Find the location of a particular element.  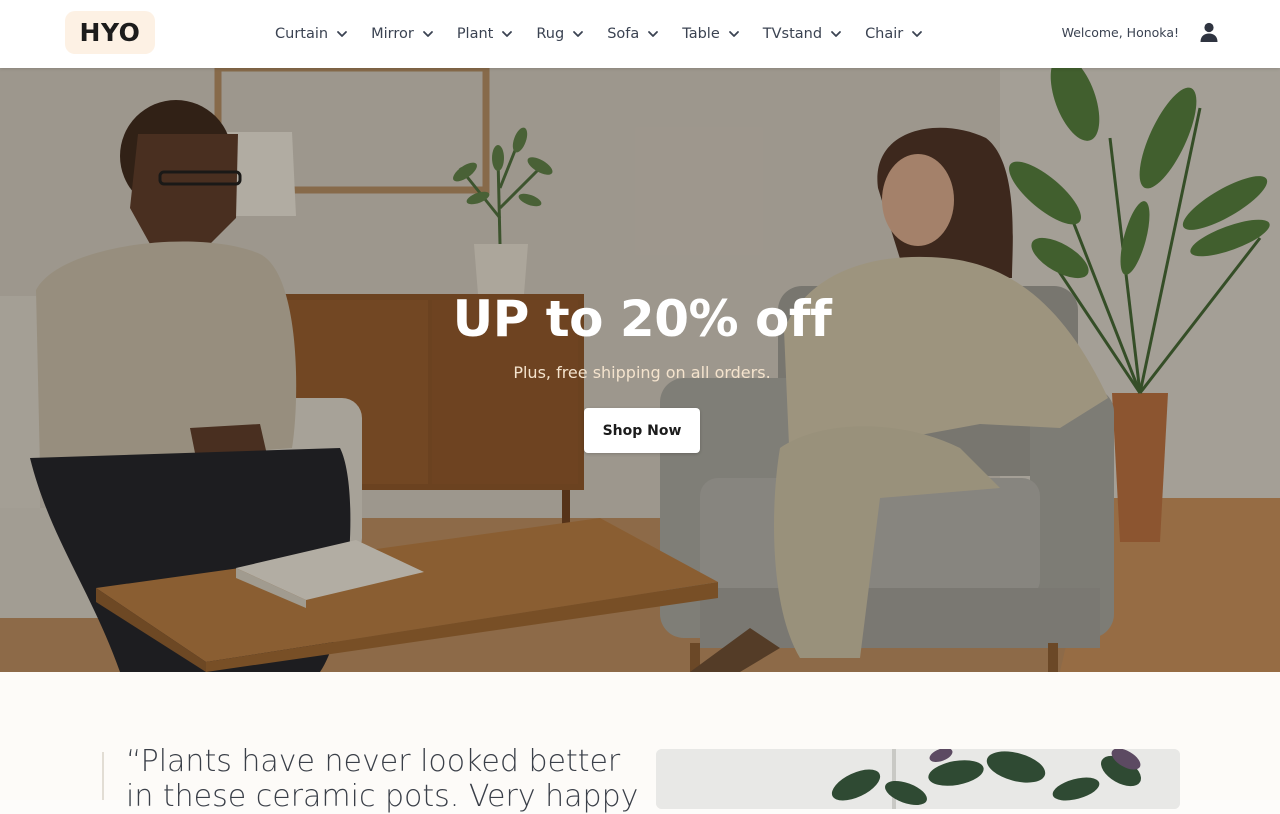

hero-title: UP to 20% off is located at coordinates (642, 319).